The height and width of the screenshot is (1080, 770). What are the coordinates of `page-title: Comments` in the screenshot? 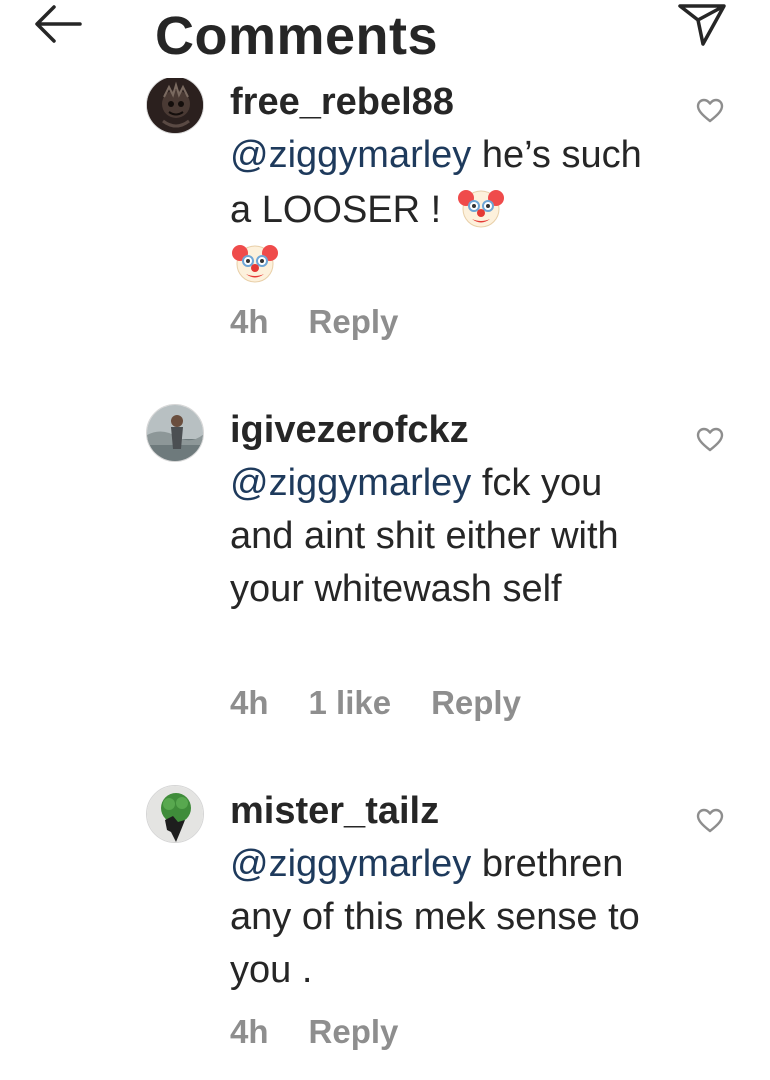 It's located at (297, 36).